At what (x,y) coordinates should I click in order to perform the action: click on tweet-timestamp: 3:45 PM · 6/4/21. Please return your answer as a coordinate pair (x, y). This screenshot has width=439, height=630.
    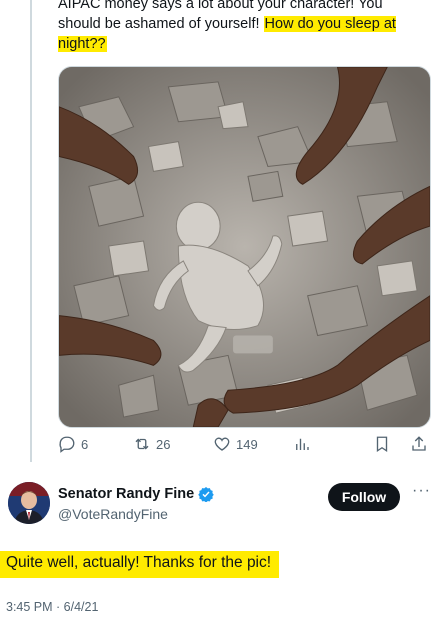
    Looking at the image, I should click on (52, 607).